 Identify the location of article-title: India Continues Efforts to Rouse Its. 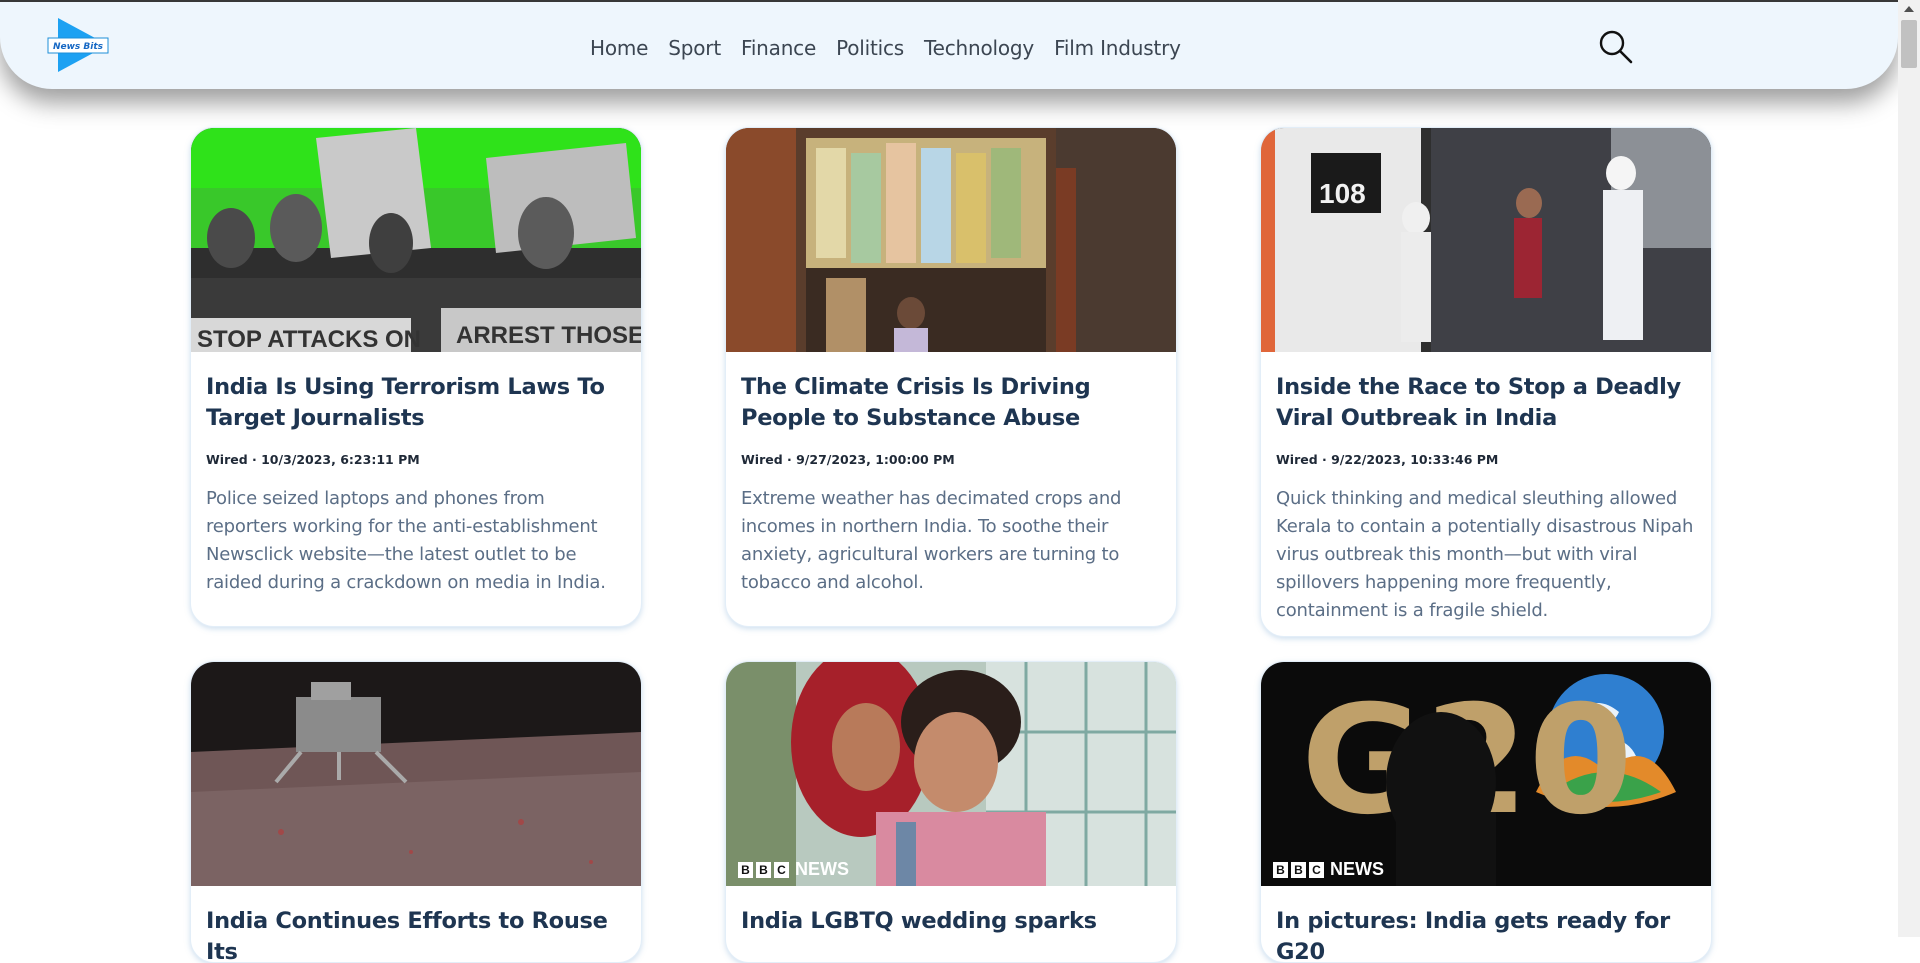
(416, 934).